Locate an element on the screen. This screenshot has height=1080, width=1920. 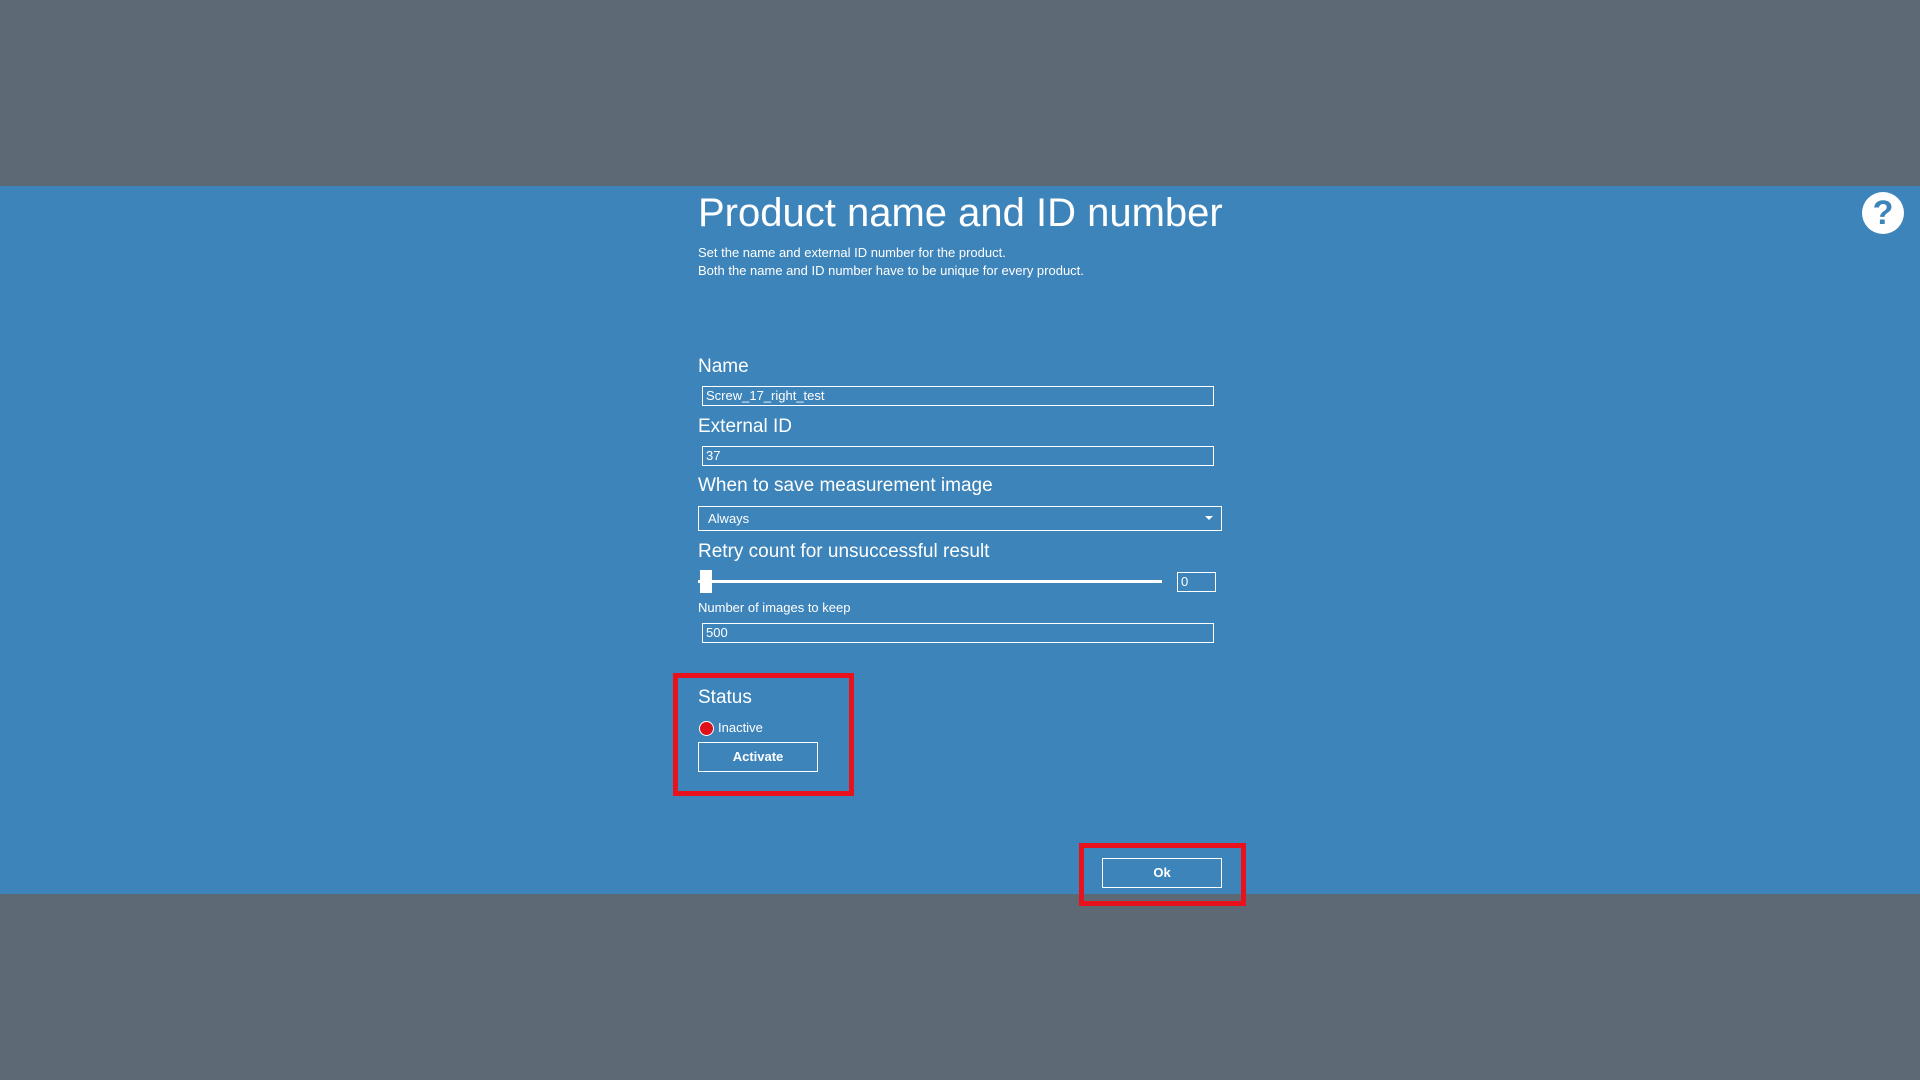
help-icon: ? is located at coordinates (1883, 213).